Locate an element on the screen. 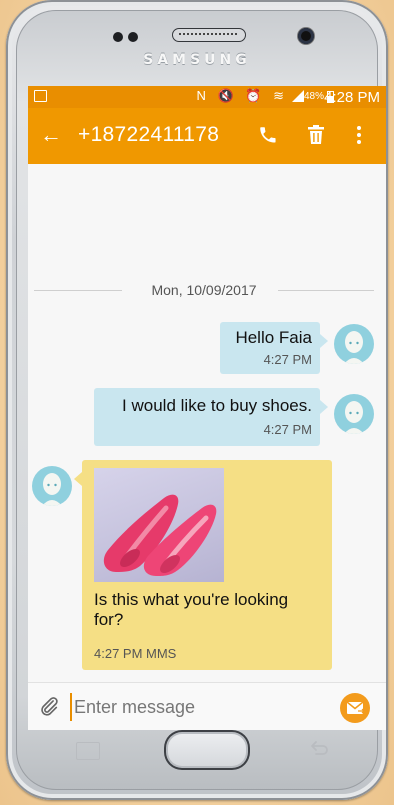 The width and height of the screenshot is (394, 805). home-button is located at coordinates (207, 750).